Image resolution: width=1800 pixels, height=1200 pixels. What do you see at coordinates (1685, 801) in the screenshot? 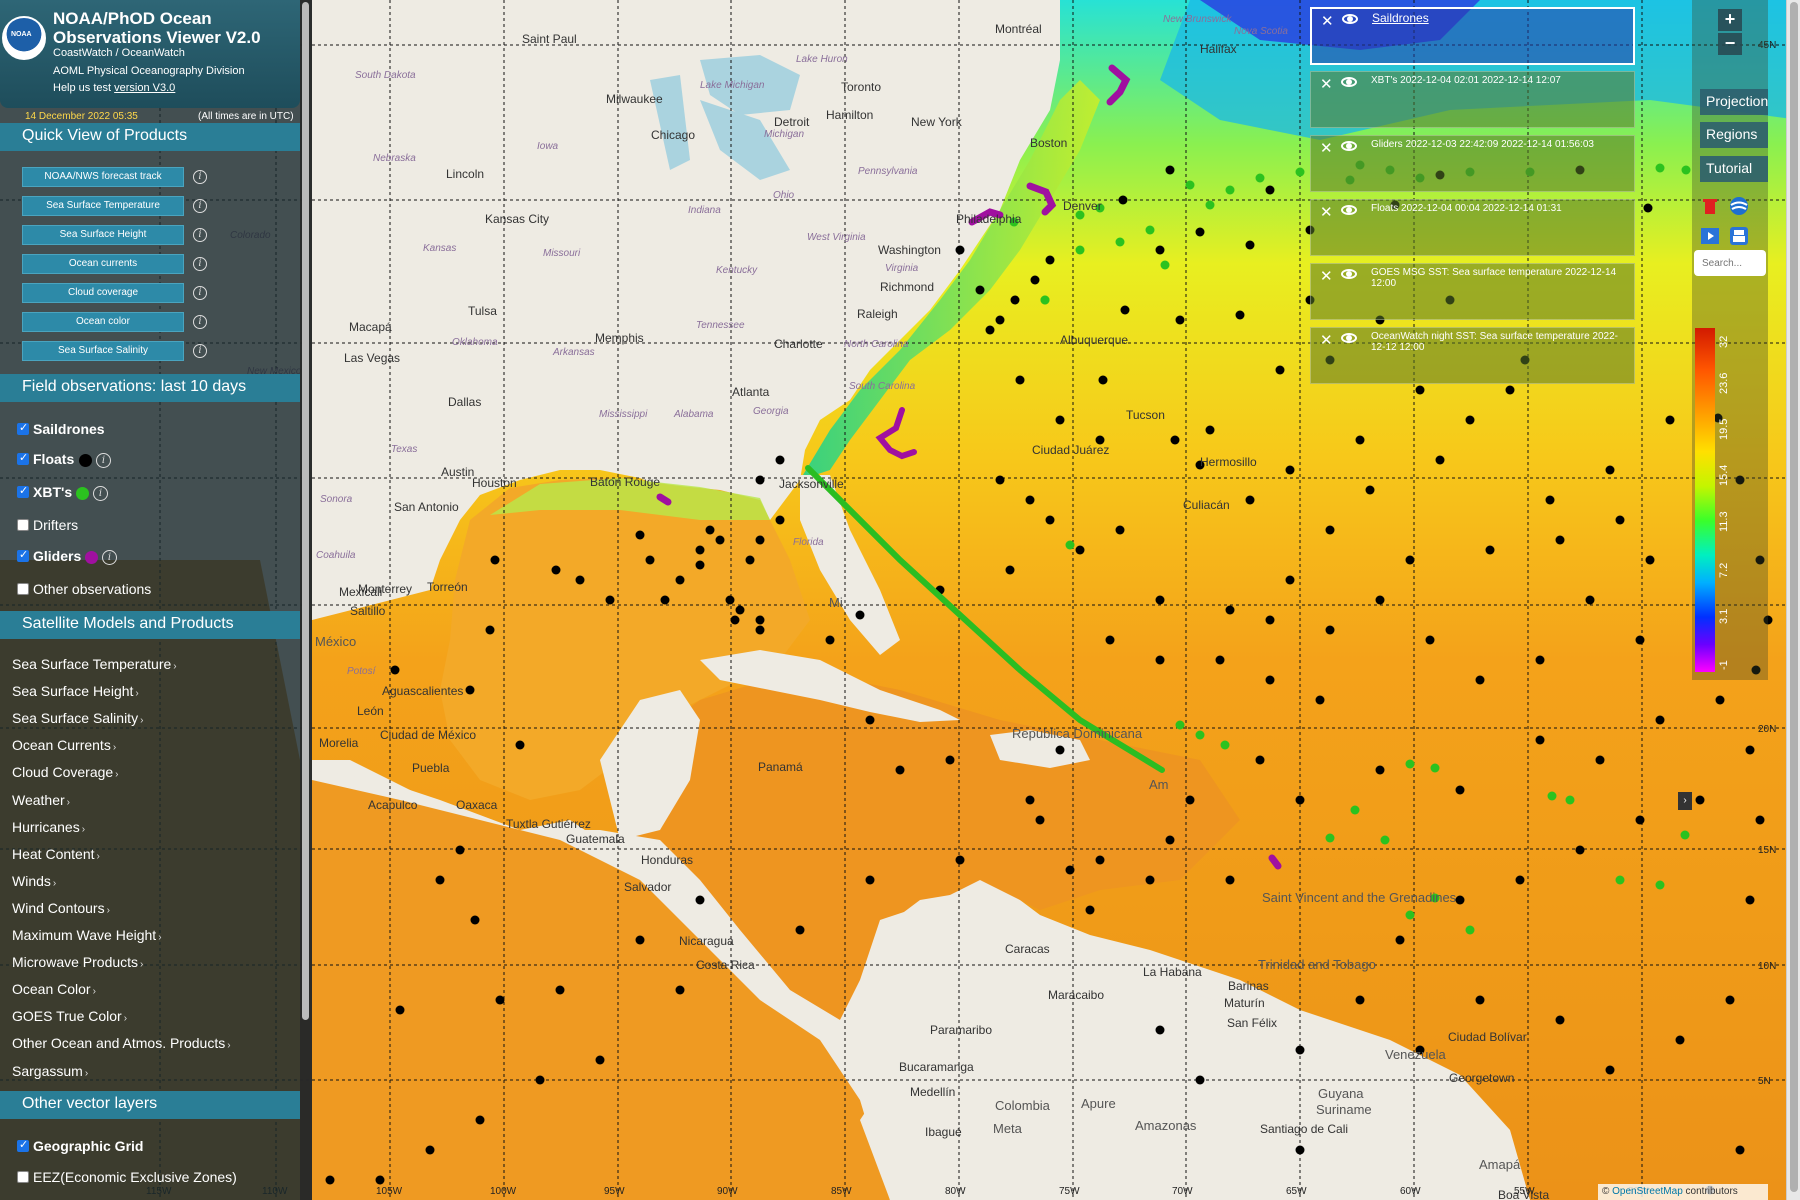
I see `collapse-panel-button: ›` at bounding box center [1685, 801].